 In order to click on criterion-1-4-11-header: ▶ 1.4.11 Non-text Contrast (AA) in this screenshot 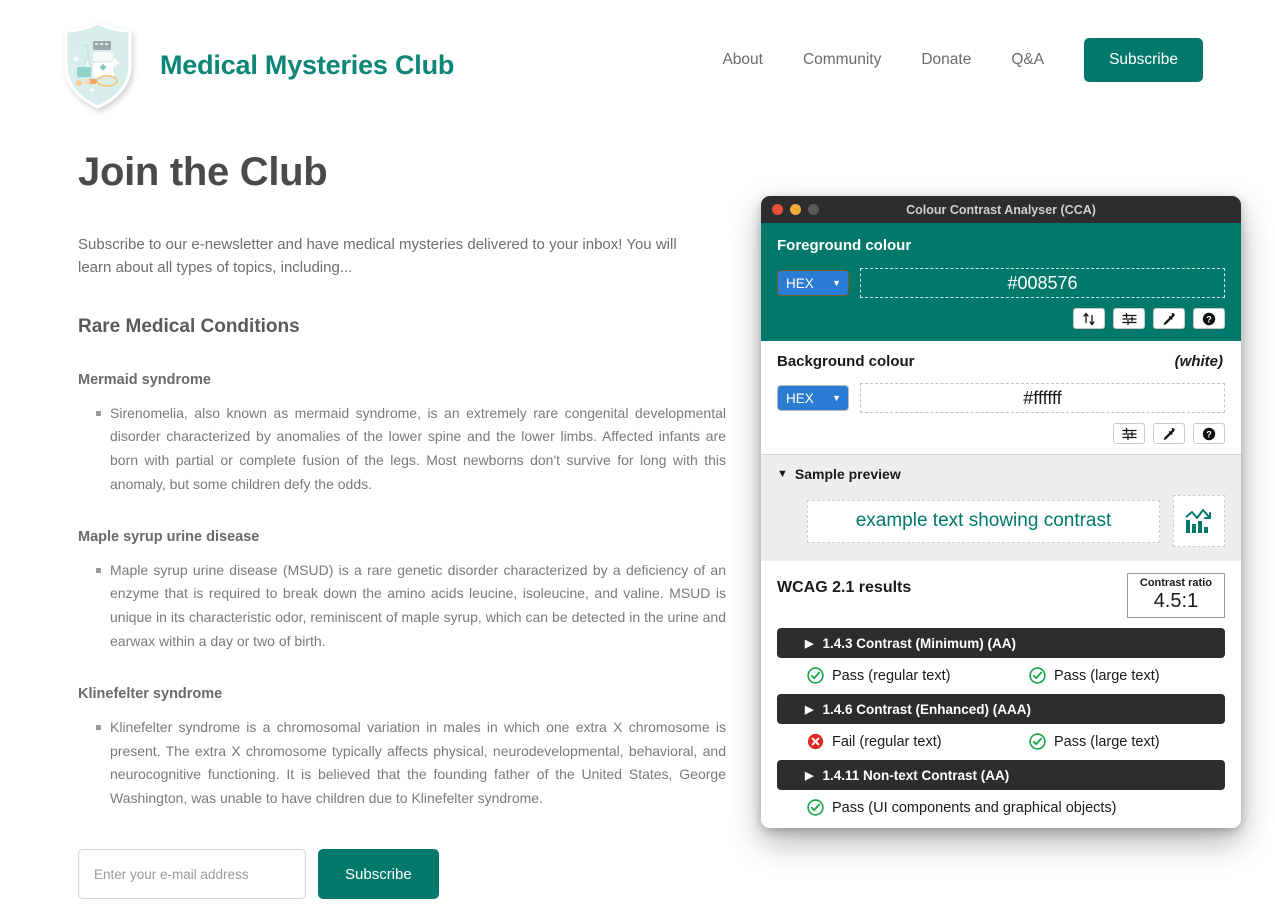, I will do `click(1001, 775)`.